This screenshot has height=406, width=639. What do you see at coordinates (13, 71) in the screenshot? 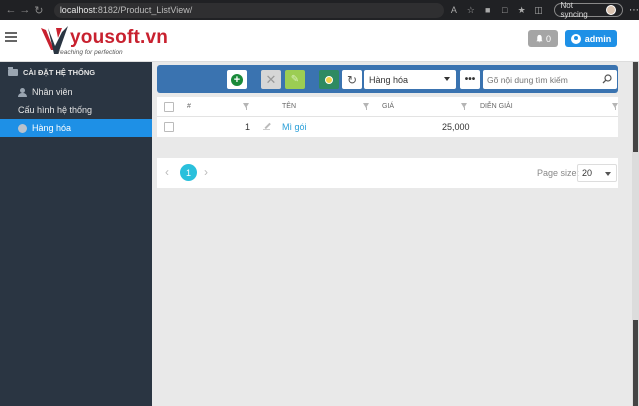
I see `folder-icon` at bounding box center [13, 71].